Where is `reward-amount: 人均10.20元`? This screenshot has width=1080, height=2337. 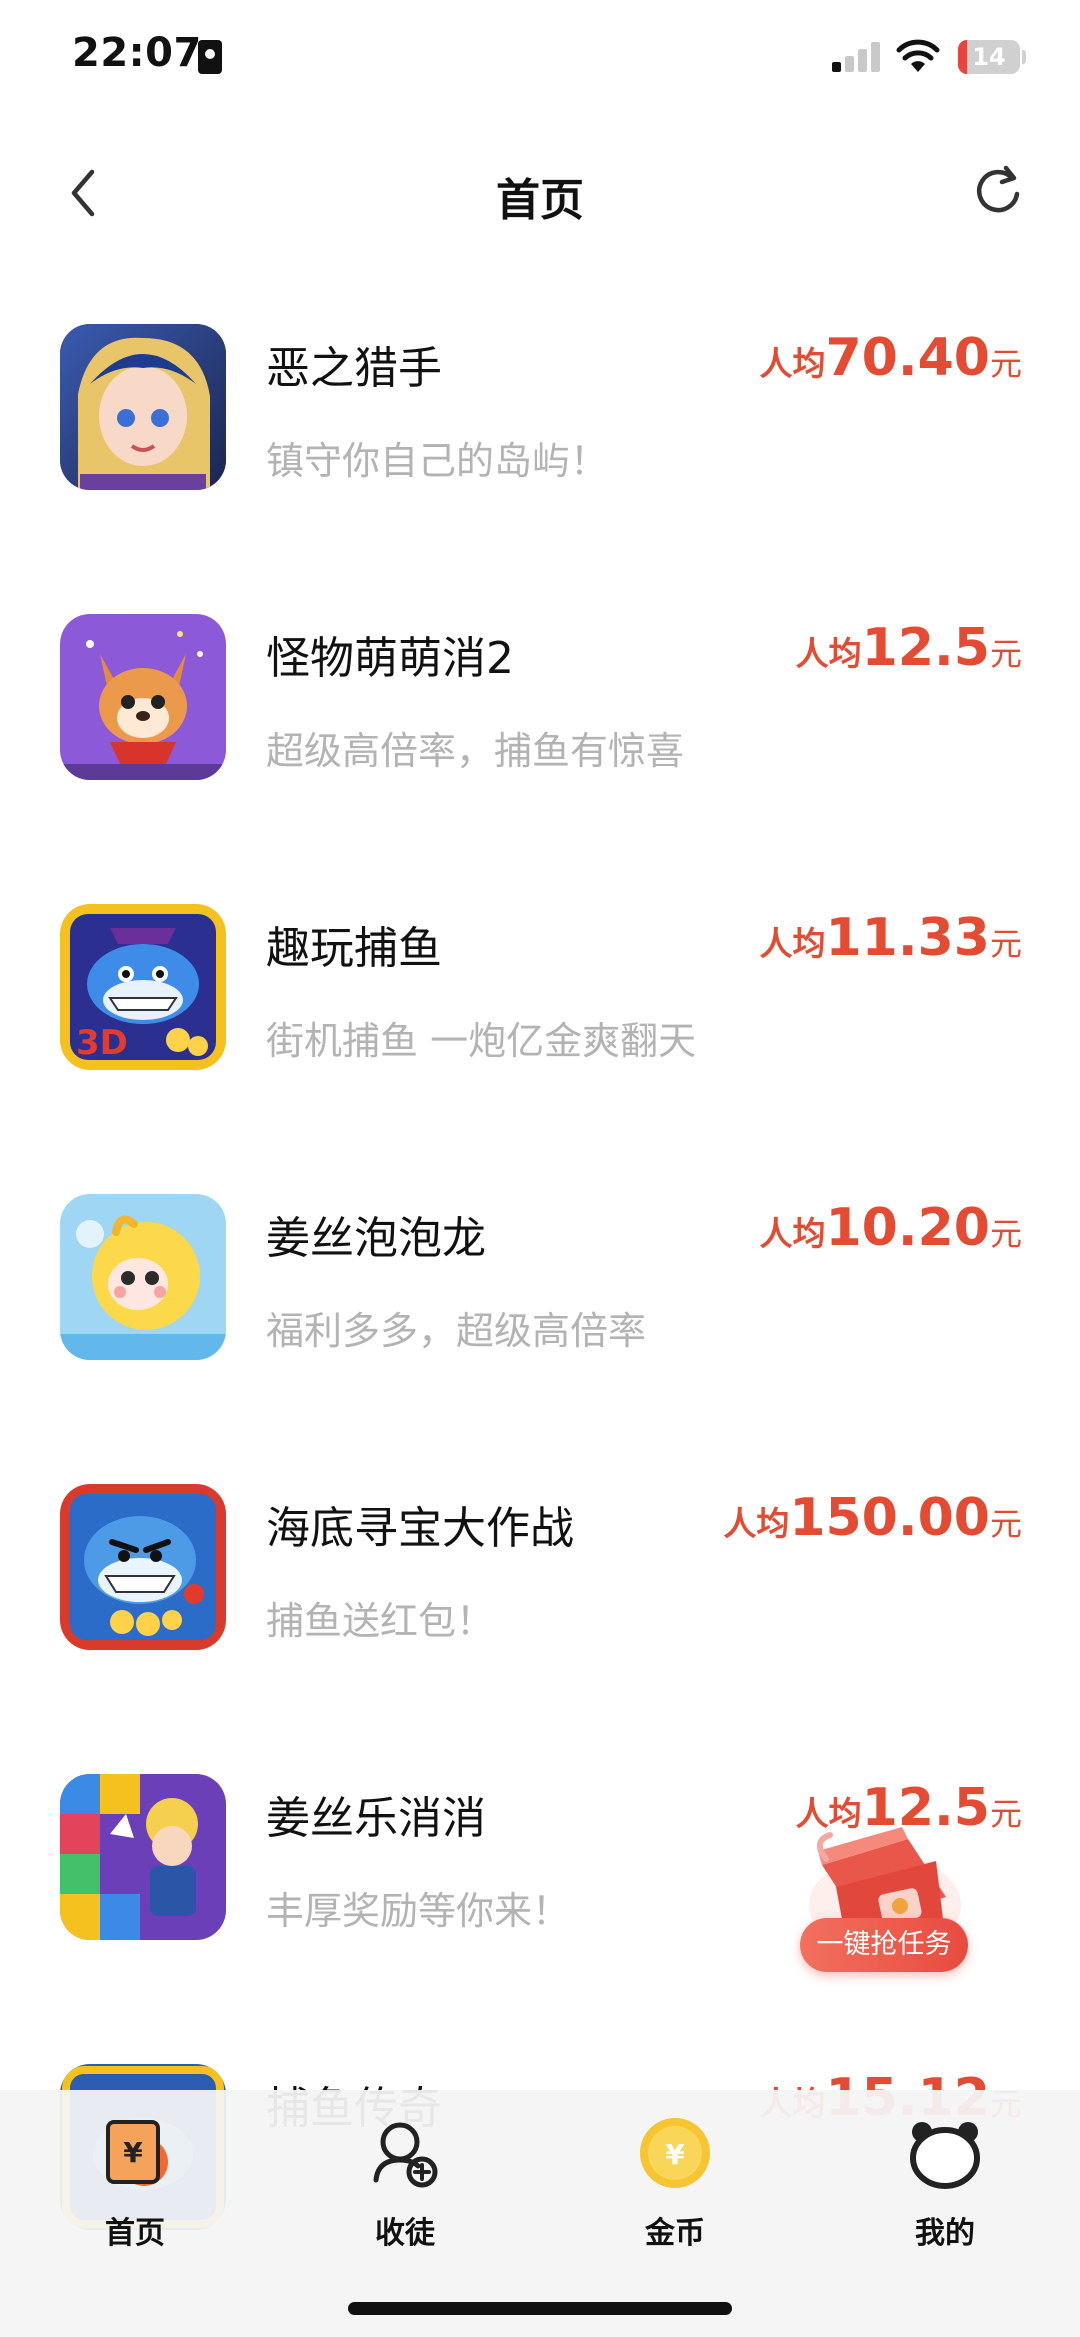 reward-amount: 人均10.20元 is located at coordinates (891, 1228).